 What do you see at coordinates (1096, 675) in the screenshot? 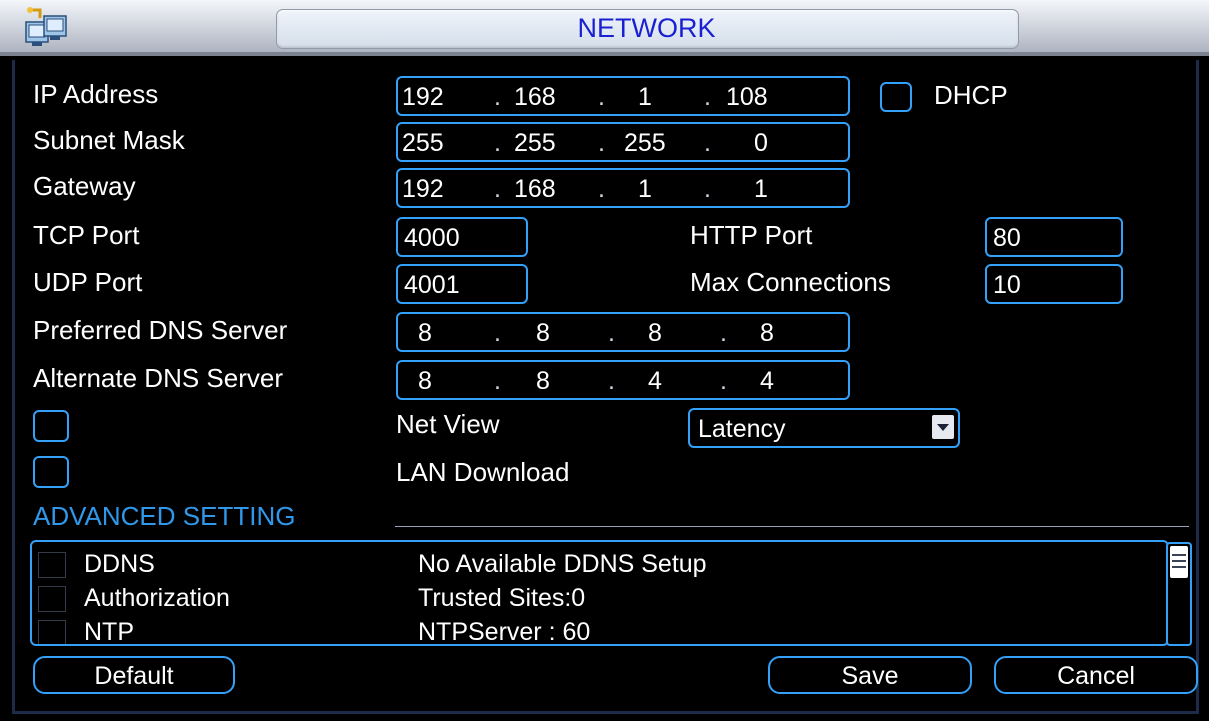
I see `cancel-button: Cancel` at bounding box center [1096, 675].